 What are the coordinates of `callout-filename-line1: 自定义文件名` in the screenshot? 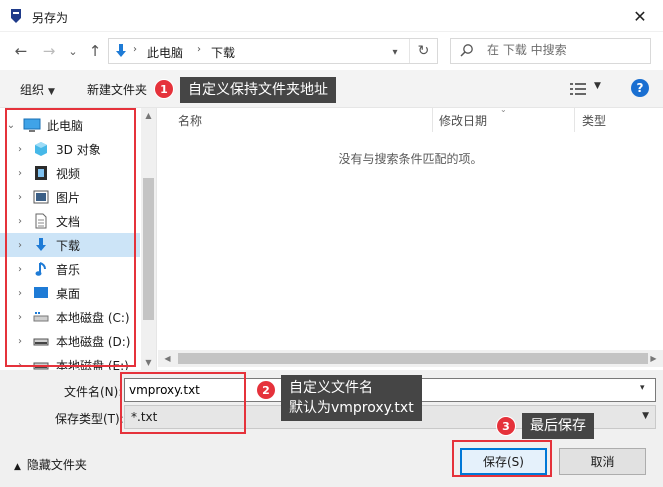 It's located at (331, 388).